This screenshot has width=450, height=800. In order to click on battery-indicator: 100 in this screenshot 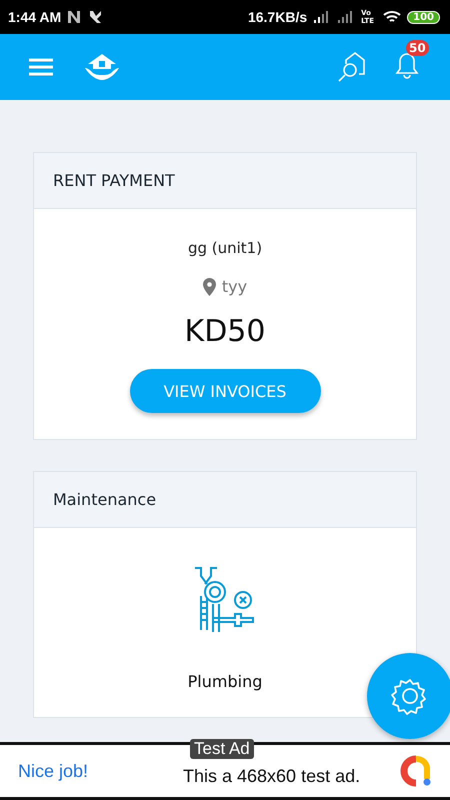, I will do `click(423, 17)`.